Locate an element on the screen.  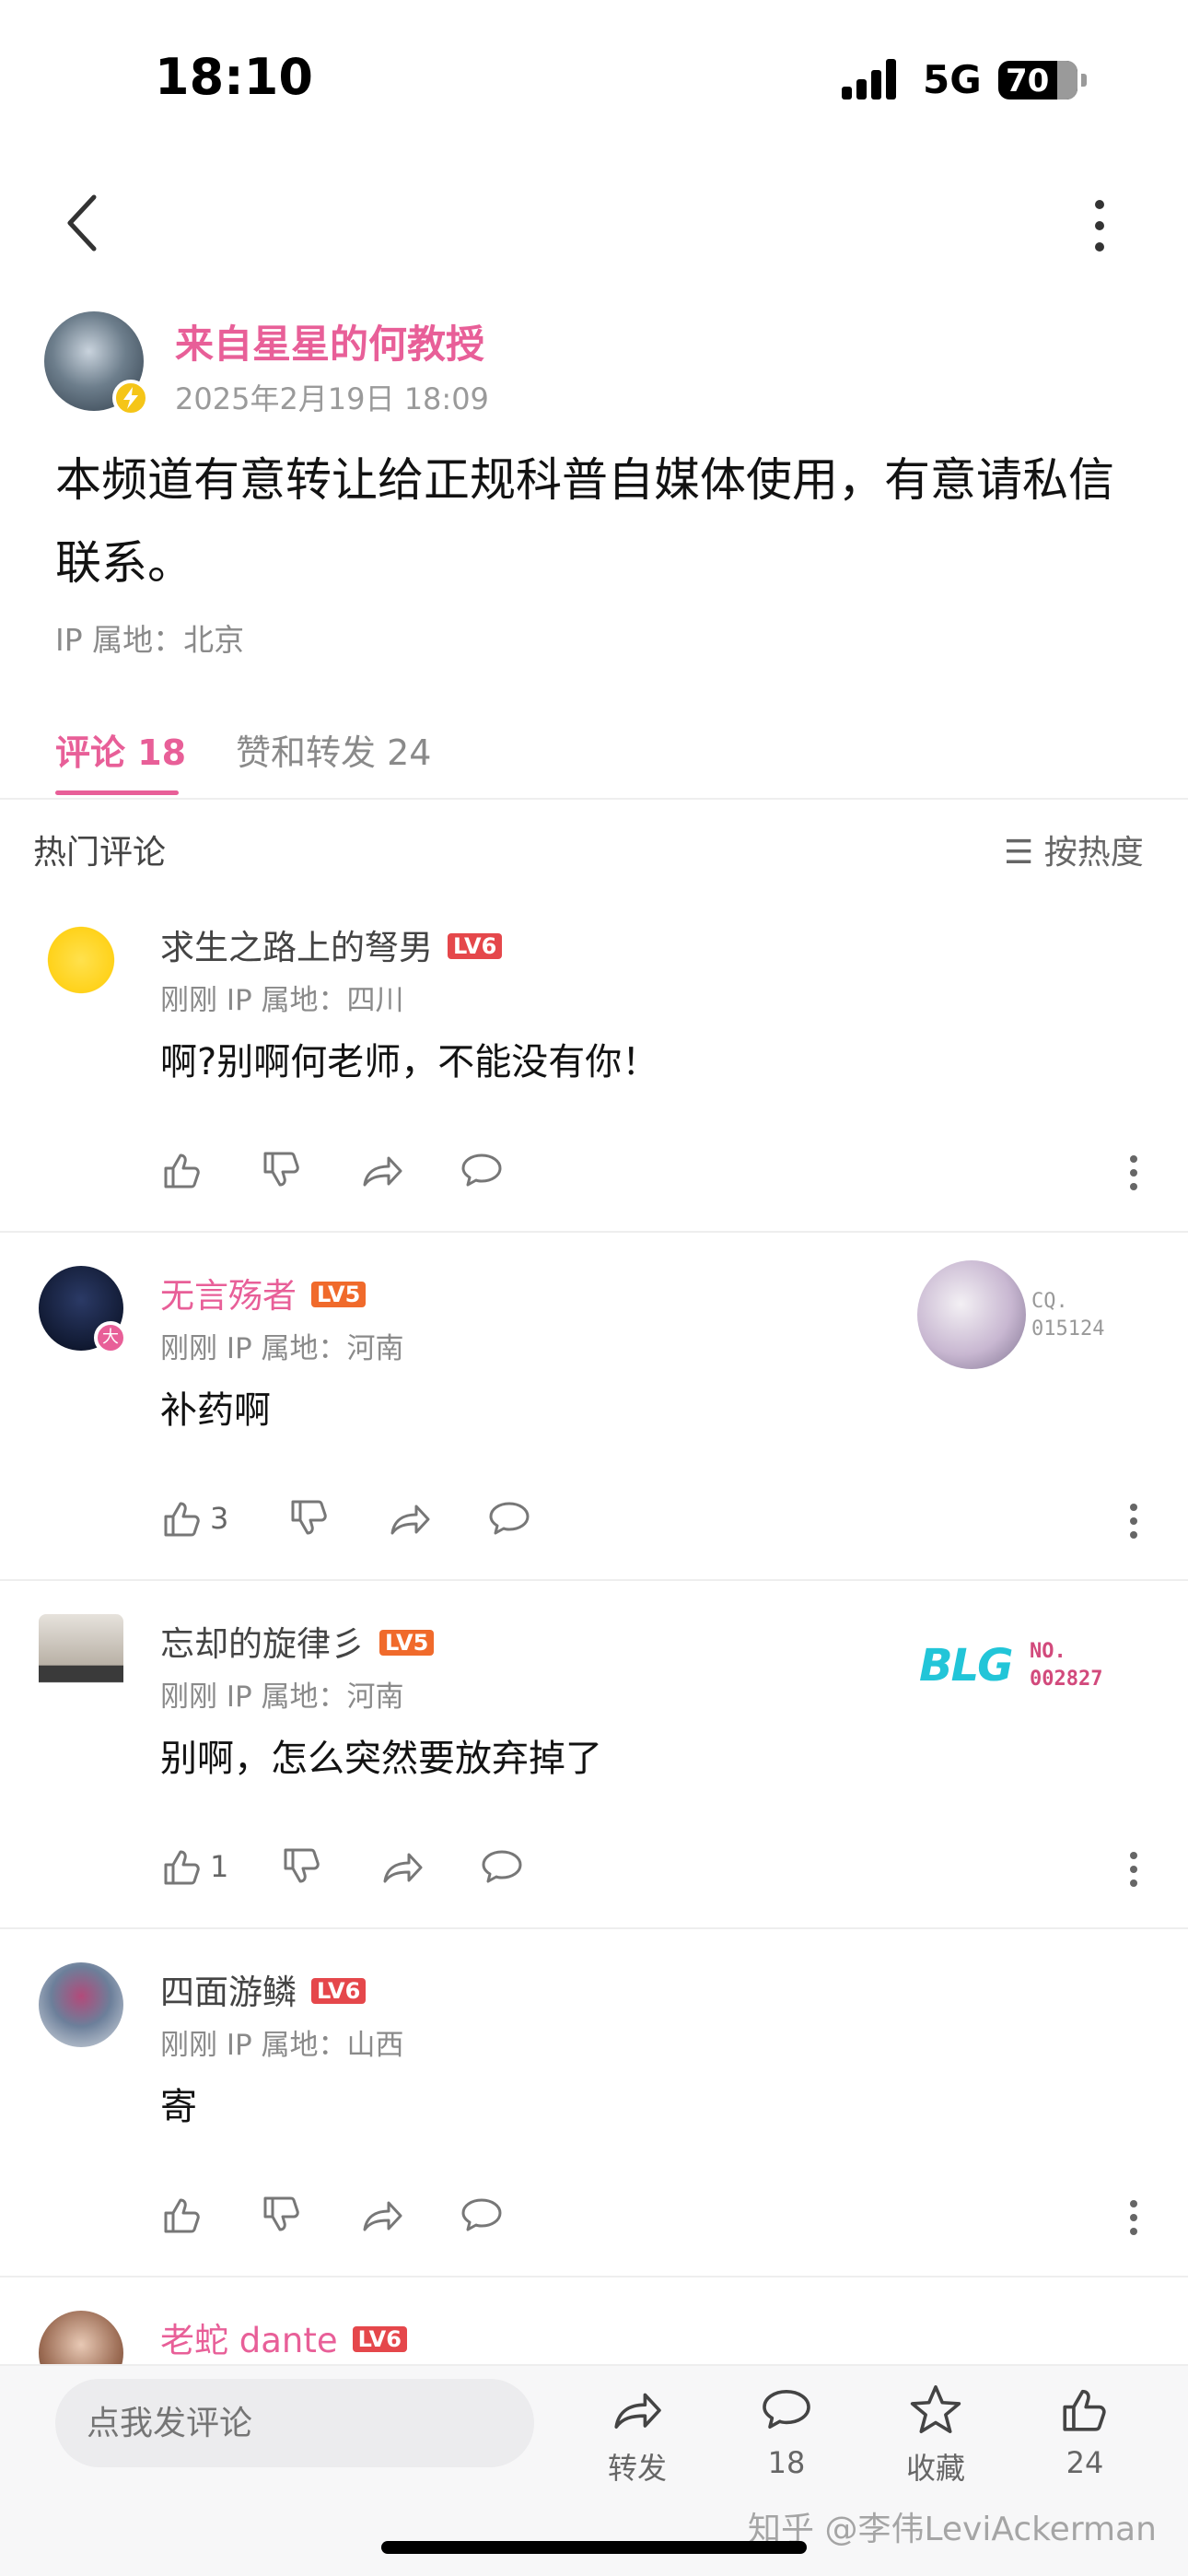
commenter-avatar: 大 is located at coordinates (83, 1310).